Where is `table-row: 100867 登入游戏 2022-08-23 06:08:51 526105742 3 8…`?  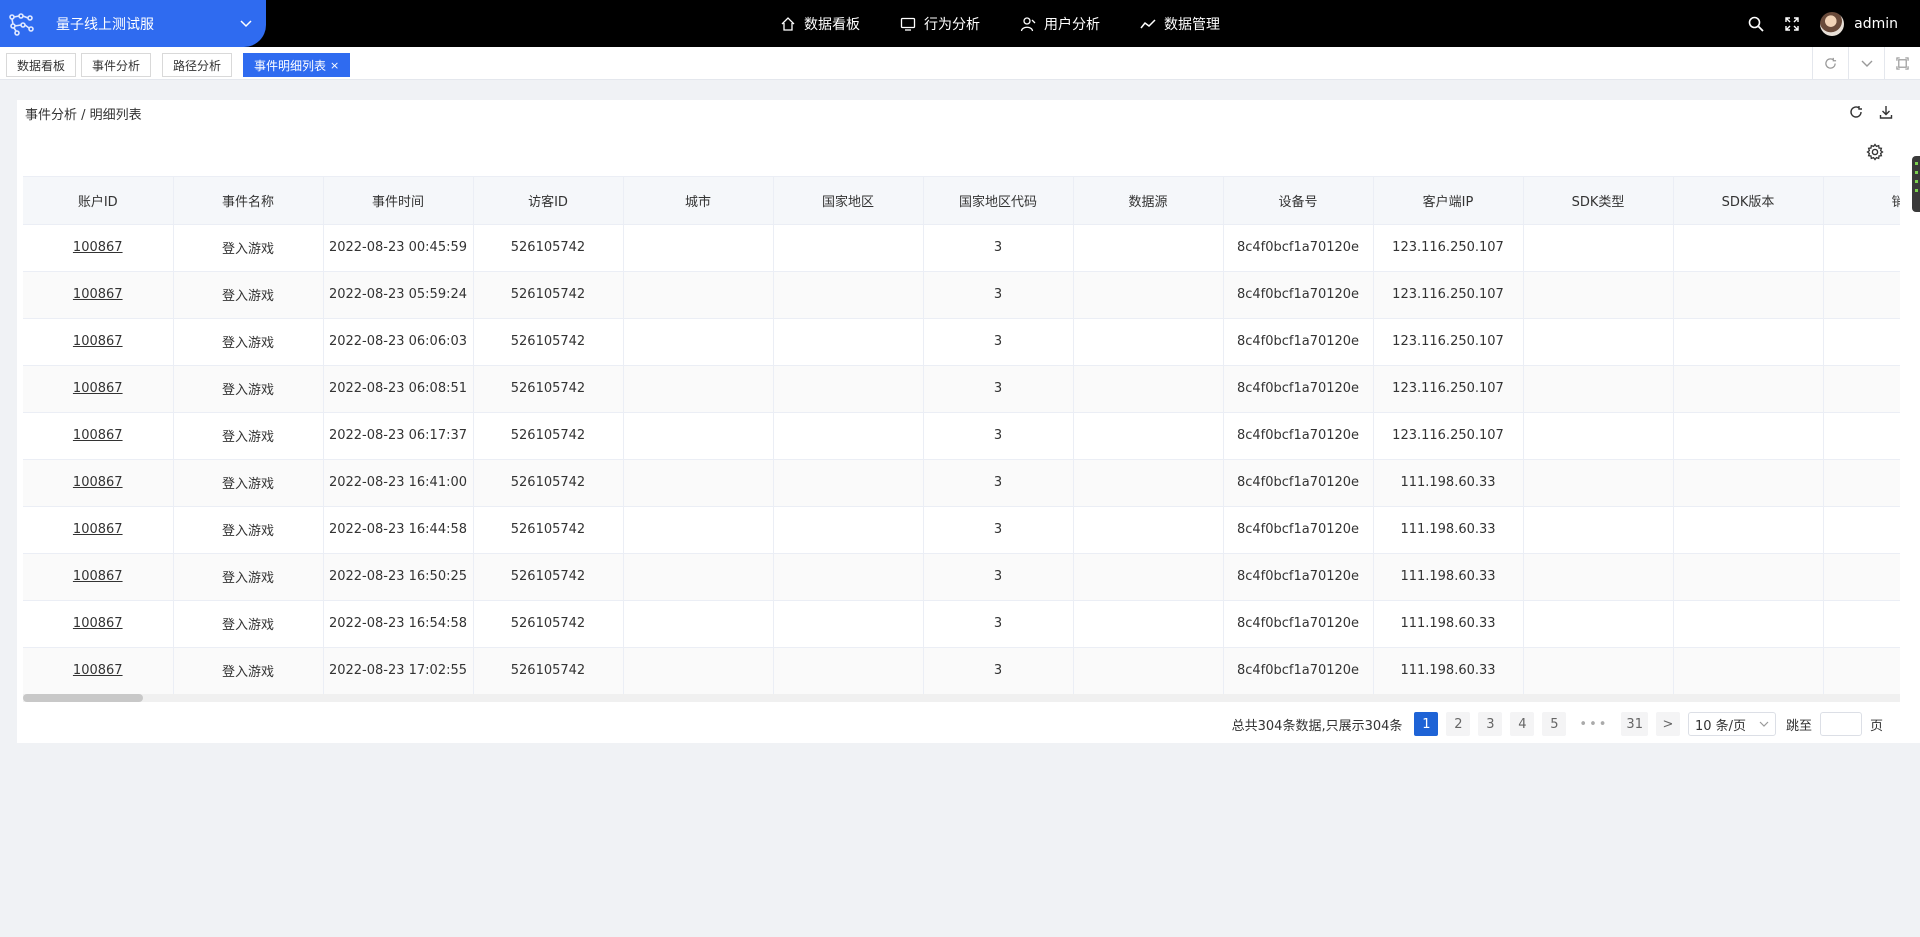 table-row: 100867 登入游戏 2022-08-23 06:08:51 526105742 3 8… is located at coordinates (961, 389).